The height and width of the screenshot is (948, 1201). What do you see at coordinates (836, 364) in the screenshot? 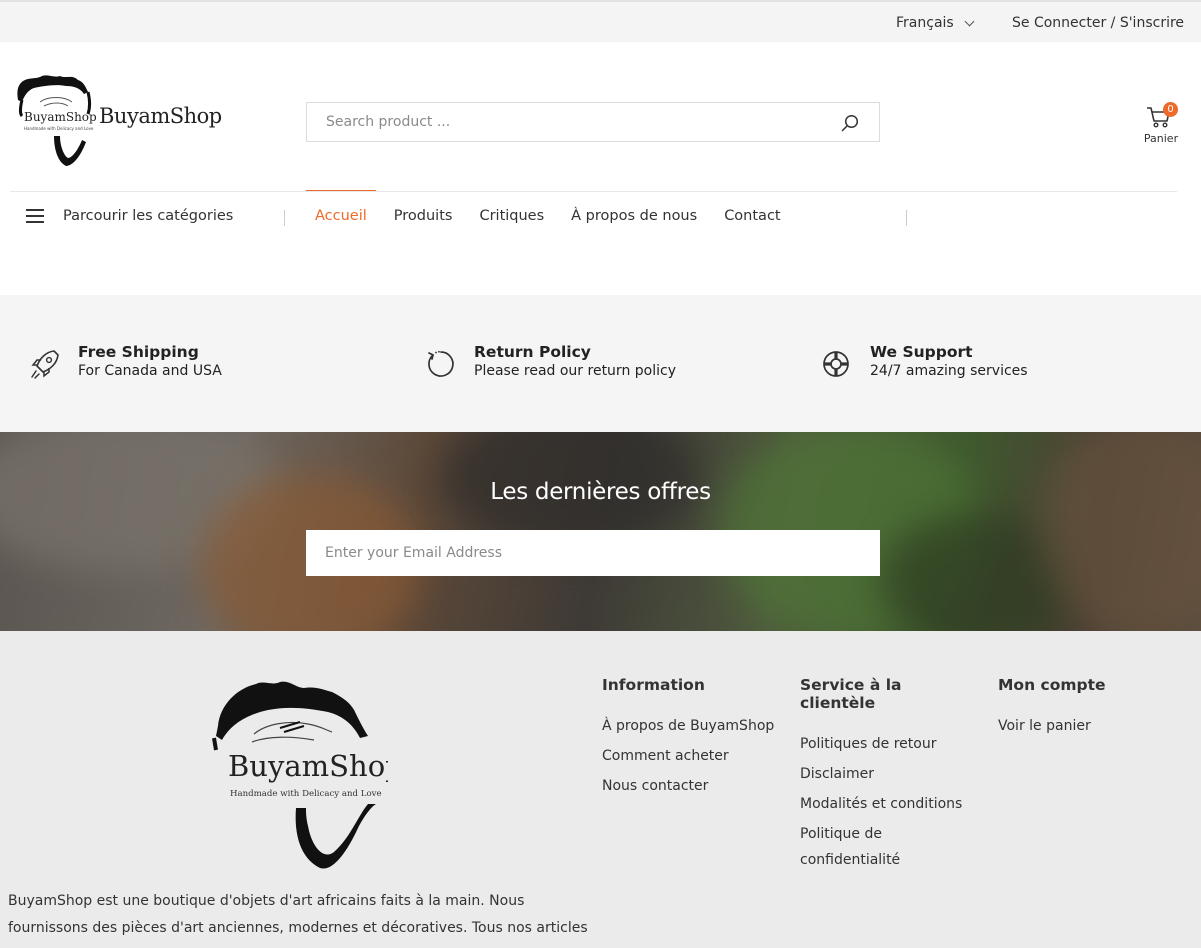
I see `lifebuoy-icon` at bounding box center [836, 364].